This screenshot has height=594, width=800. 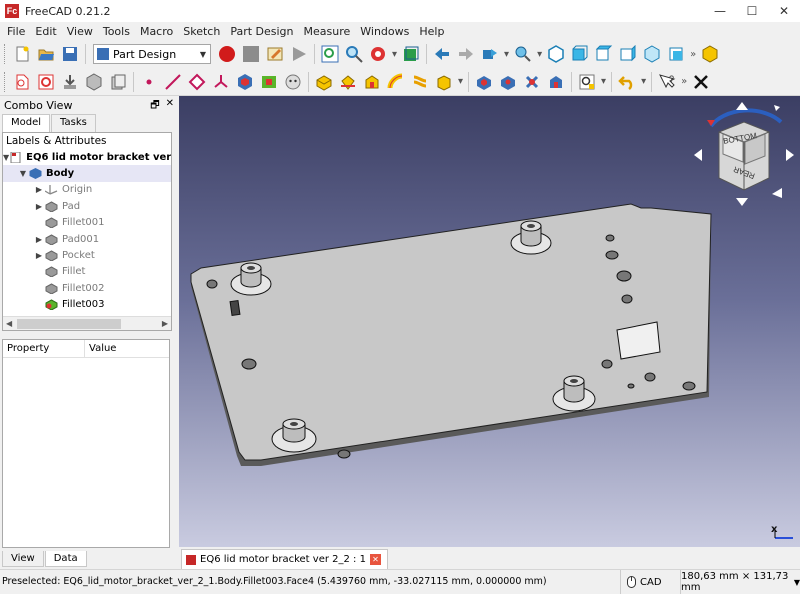 I want to click on validate-sketch-icon, so click(x=70, y=82).